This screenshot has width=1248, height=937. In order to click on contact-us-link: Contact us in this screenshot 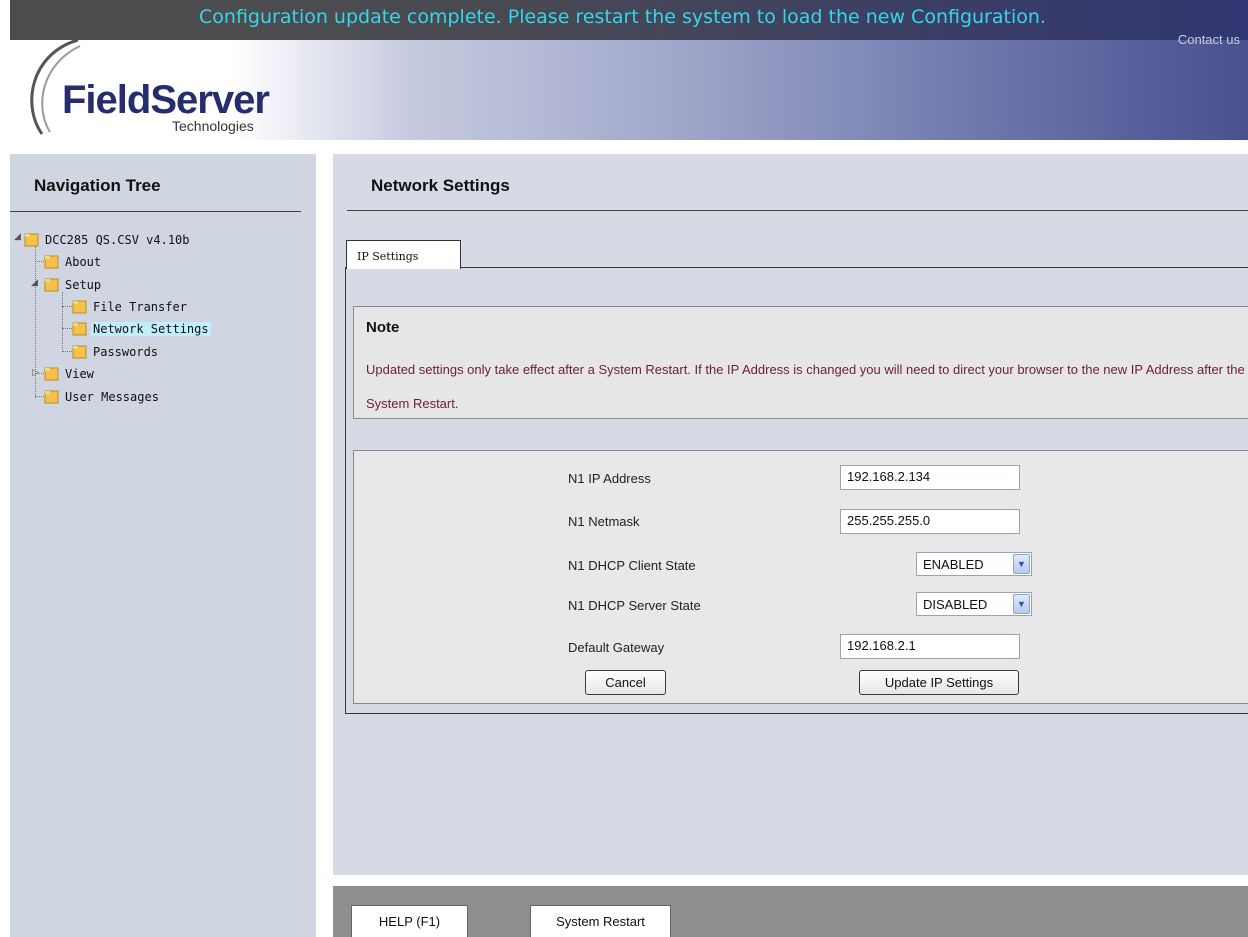, I will do `click(1209, 39)`.